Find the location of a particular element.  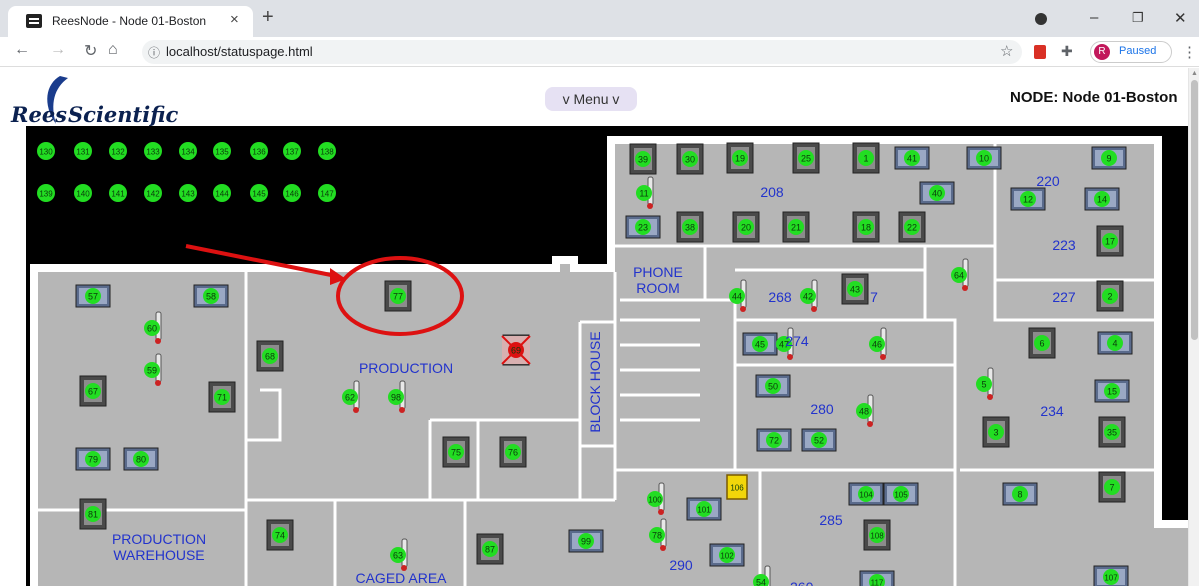

sensor-1: 1 is located at coordinates (866, 158).